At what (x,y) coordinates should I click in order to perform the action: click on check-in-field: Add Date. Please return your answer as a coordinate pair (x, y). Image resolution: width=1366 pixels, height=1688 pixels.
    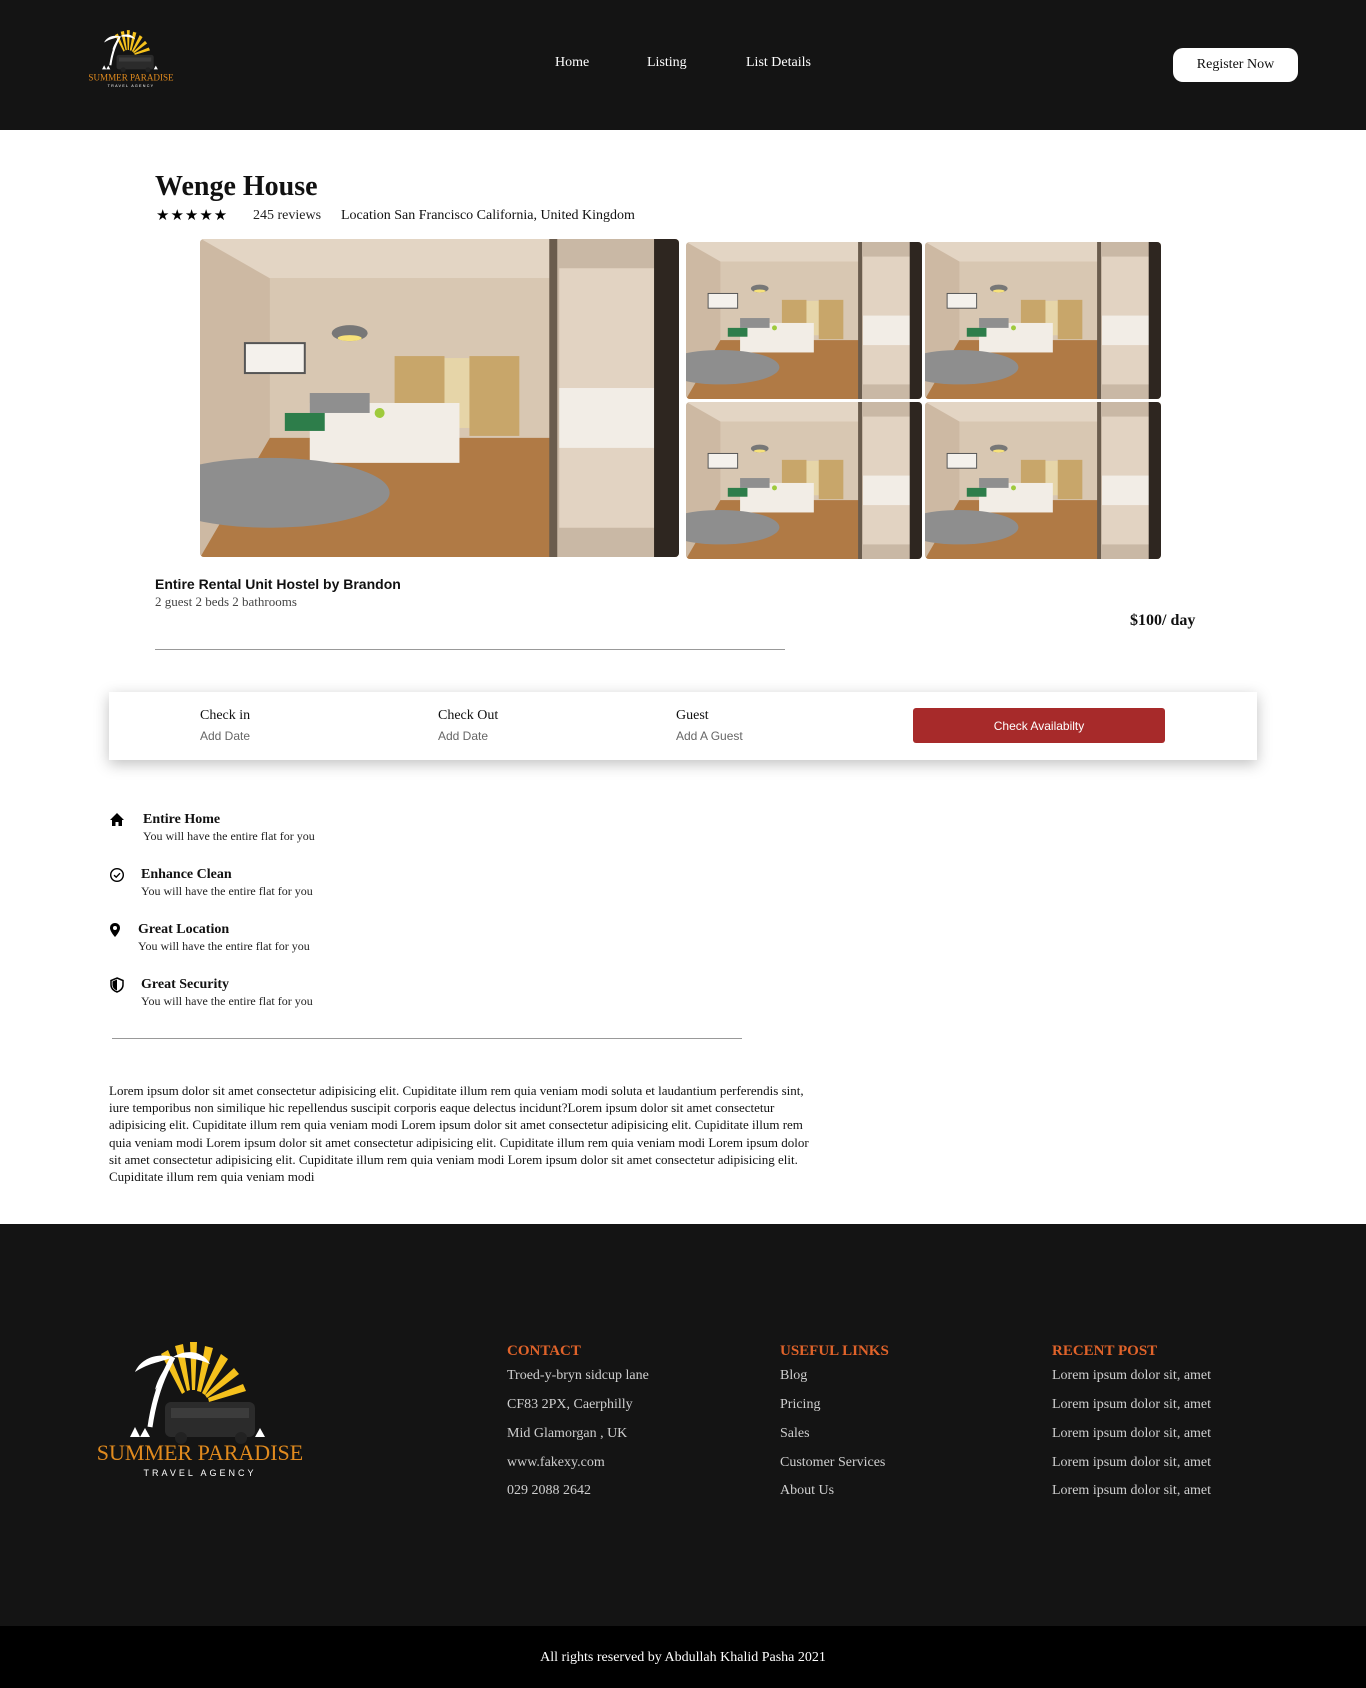
    Looking at the image, I should click on (225, 736).